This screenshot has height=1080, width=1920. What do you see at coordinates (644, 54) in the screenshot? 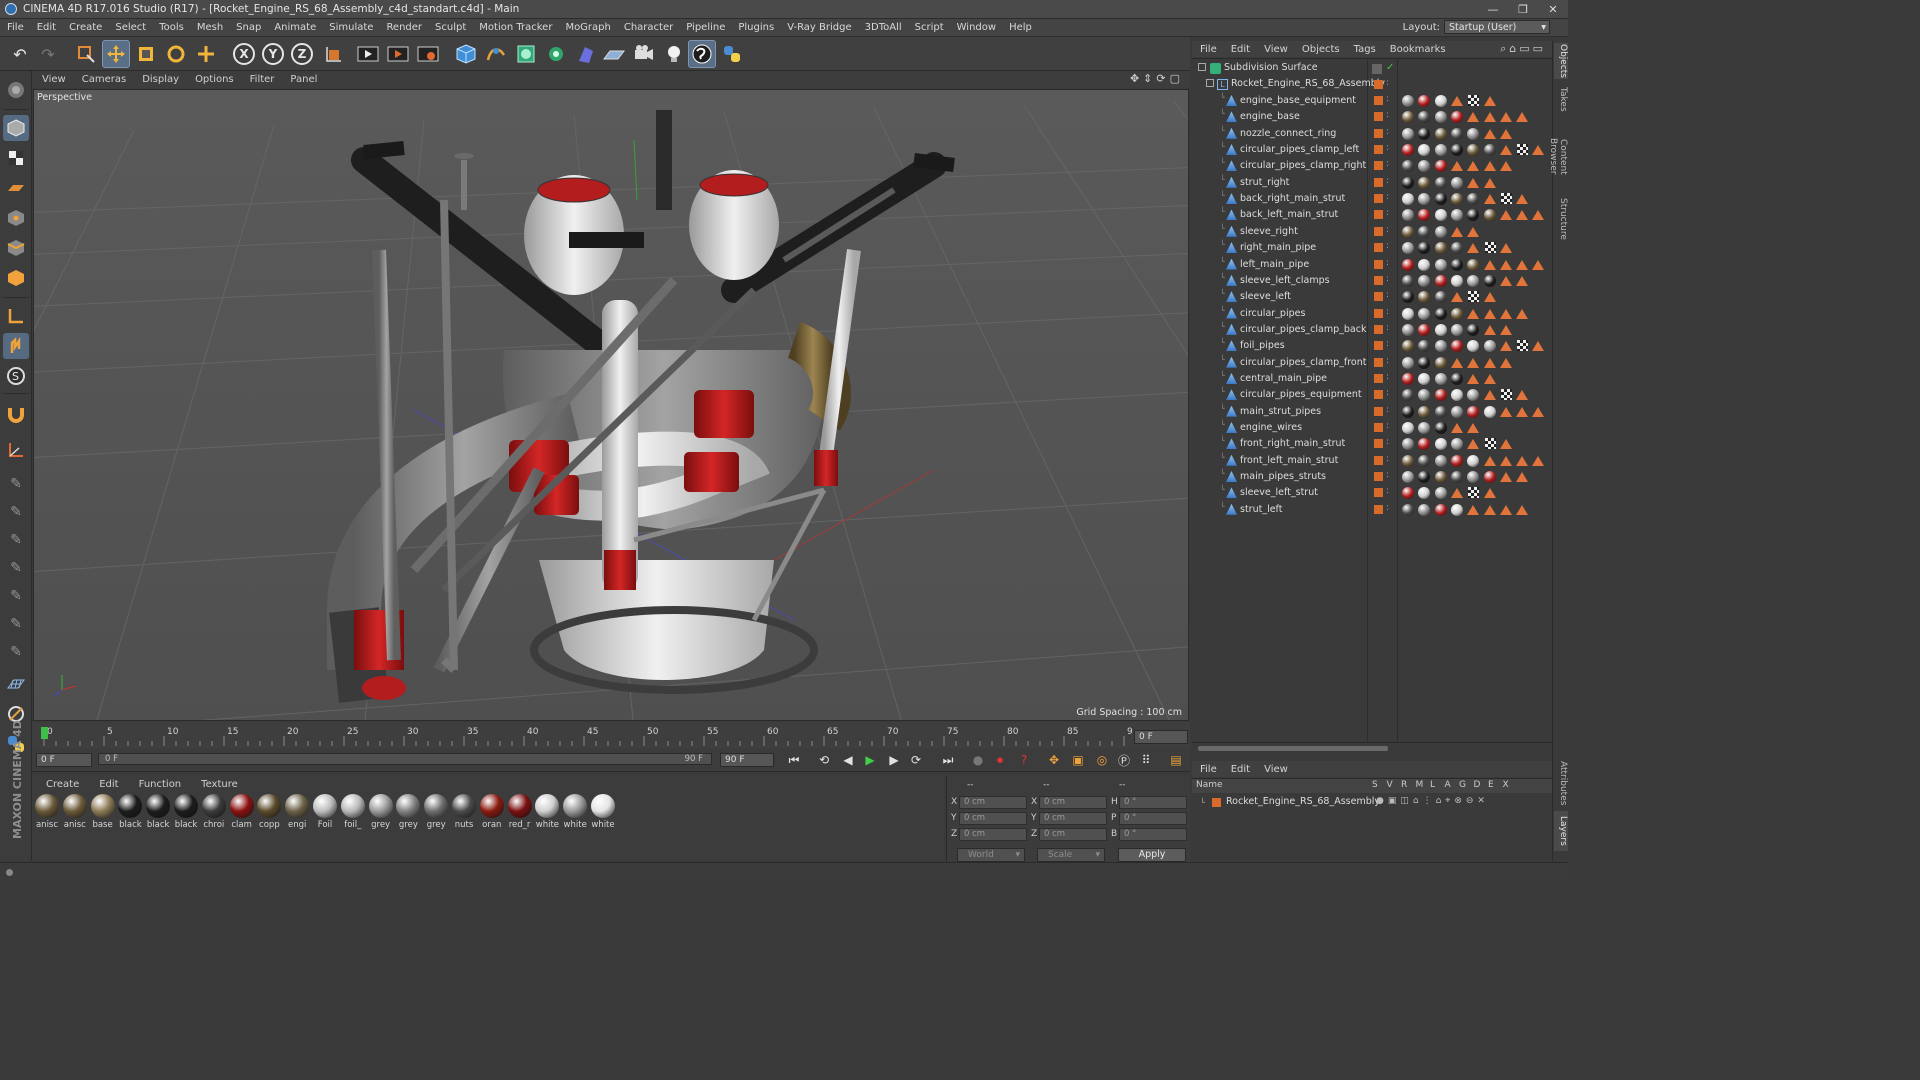
I see `camera-icon` at bounding box center [644, 54].